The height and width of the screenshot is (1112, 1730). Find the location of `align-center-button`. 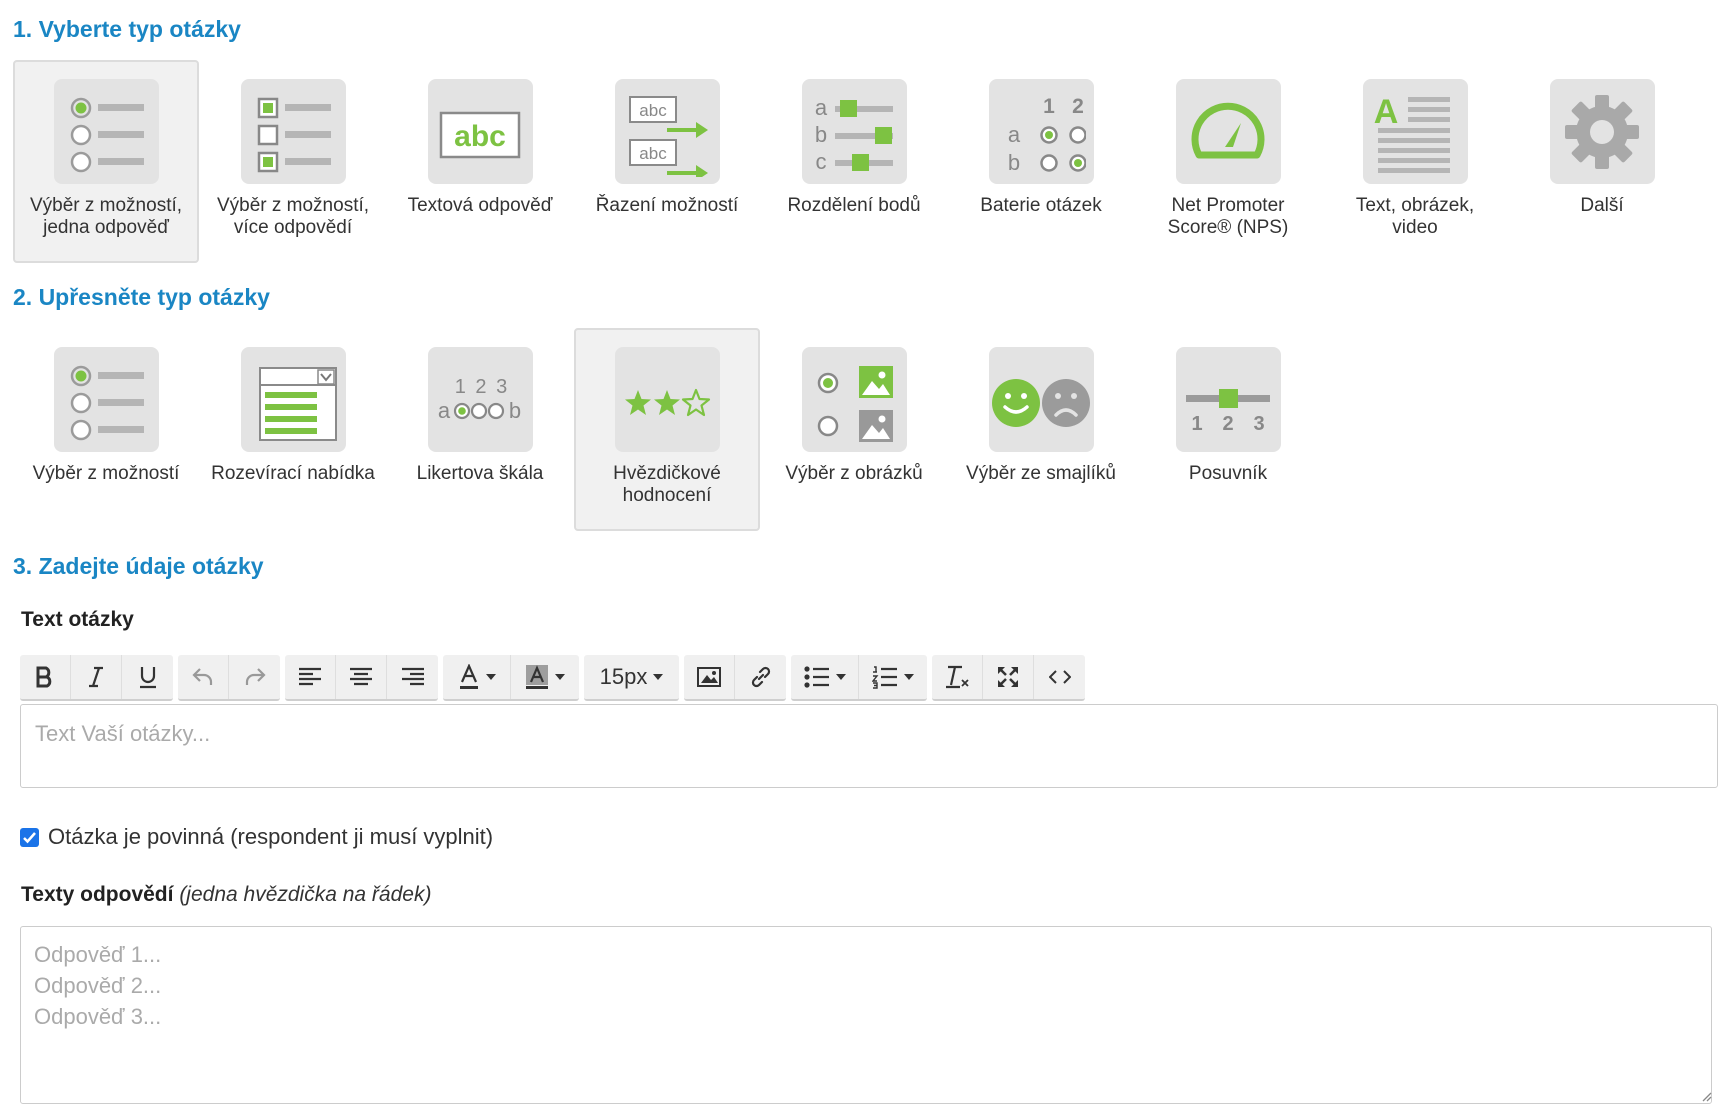

align-center-button is located at coordinates (361, 677).